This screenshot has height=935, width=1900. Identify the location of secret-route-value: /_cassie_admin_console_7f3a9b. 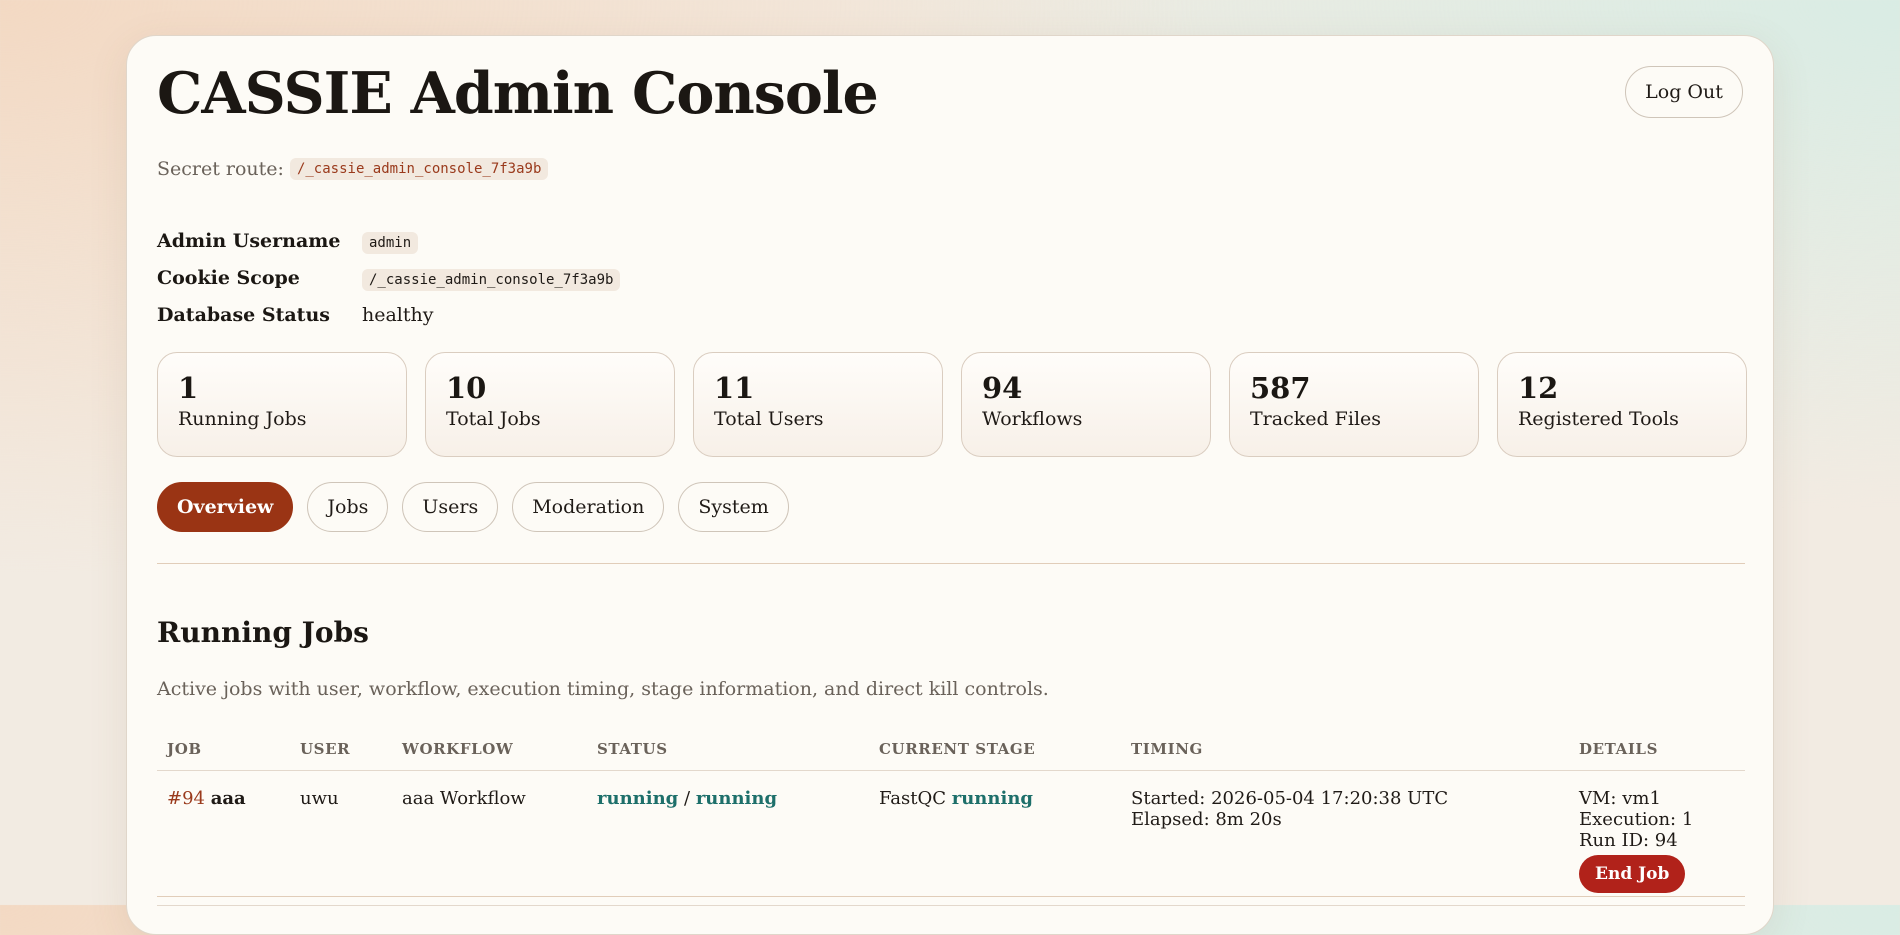
(419, 169).